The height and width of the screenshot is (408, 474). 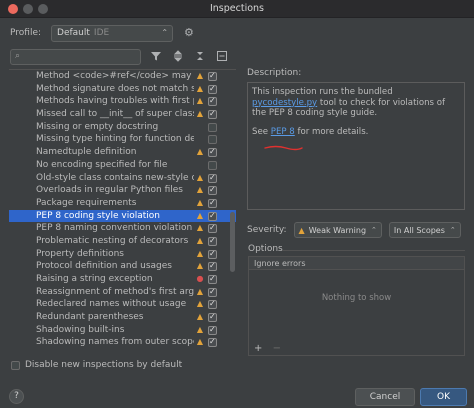 I want to click on inspection-label: Method <code>#ref</code> may be 's, so click(x=115, y=76).